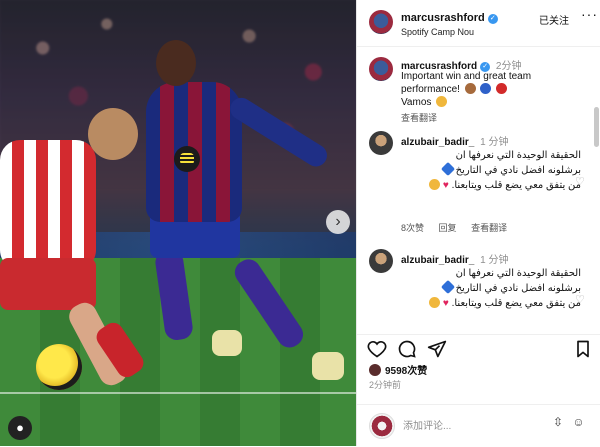 The height and width of the screenshot is (447, 600). Describe the element at coordinates (20, 428) in the screenshot. I see `tagged-user-icon: ●` at that location.